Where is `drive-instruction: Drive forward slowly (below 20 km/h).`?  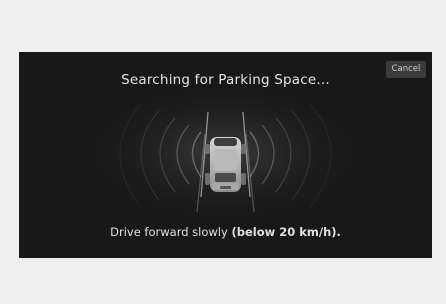 drive-instruction: Drive forward slowly (below 20 km/h). is located at coordinates (225, 232).